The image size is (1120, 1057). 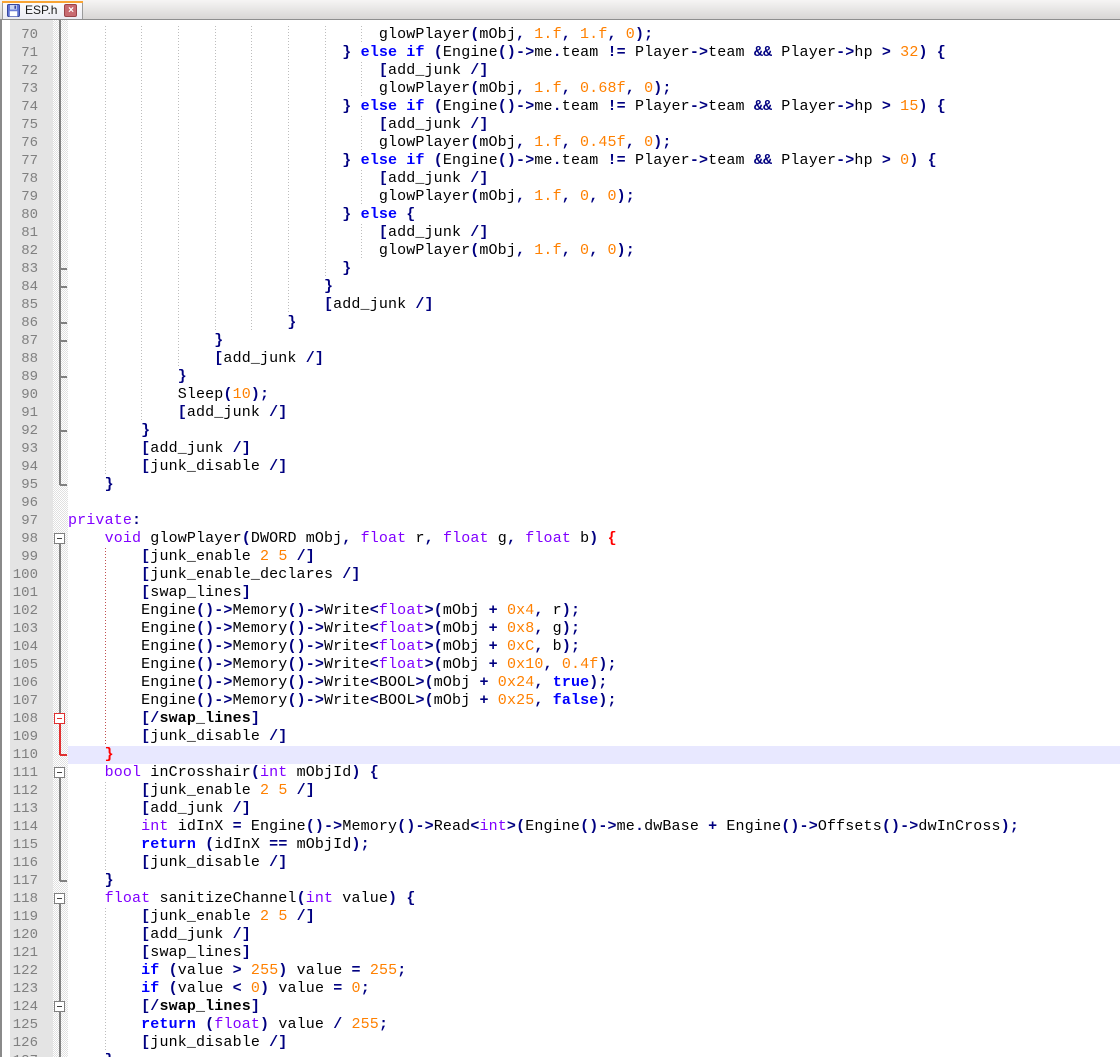 I want to click on code-line: 109 [junk_disable /], so click(x=560, y=737).